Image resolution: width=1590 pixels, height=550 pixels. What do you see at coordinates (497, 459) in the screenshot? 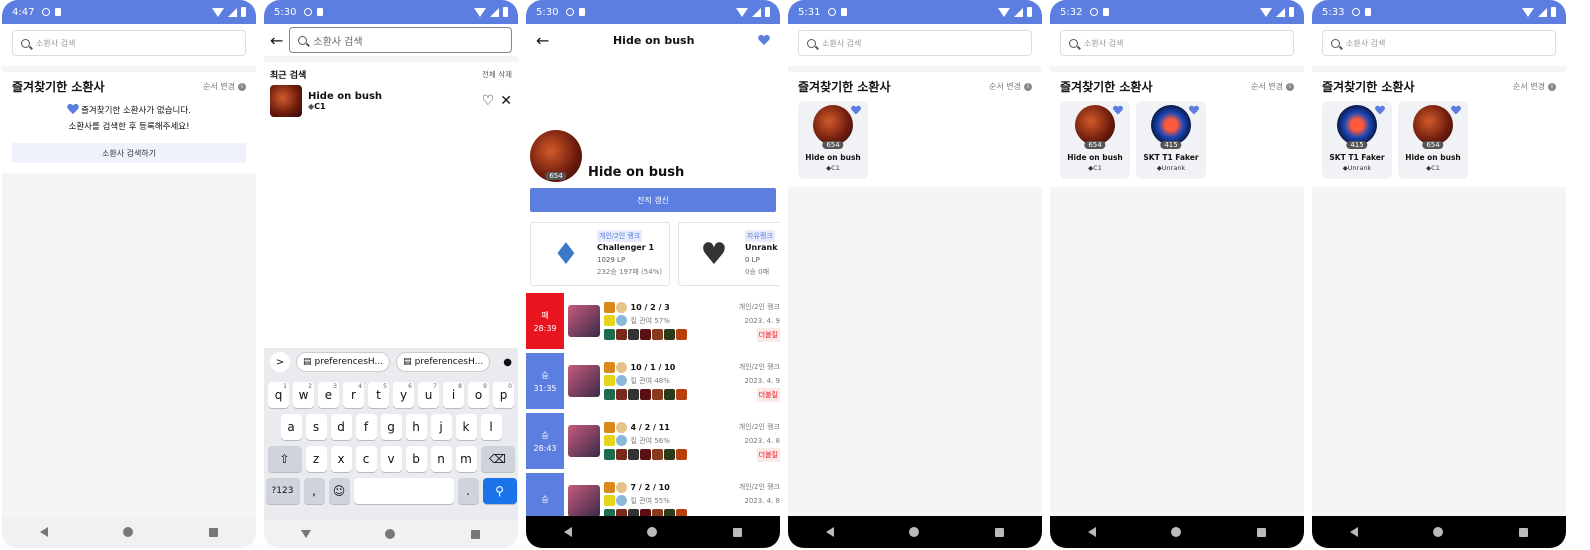
I see `backspace-key: ⌫` at bounding box center [497, 459].